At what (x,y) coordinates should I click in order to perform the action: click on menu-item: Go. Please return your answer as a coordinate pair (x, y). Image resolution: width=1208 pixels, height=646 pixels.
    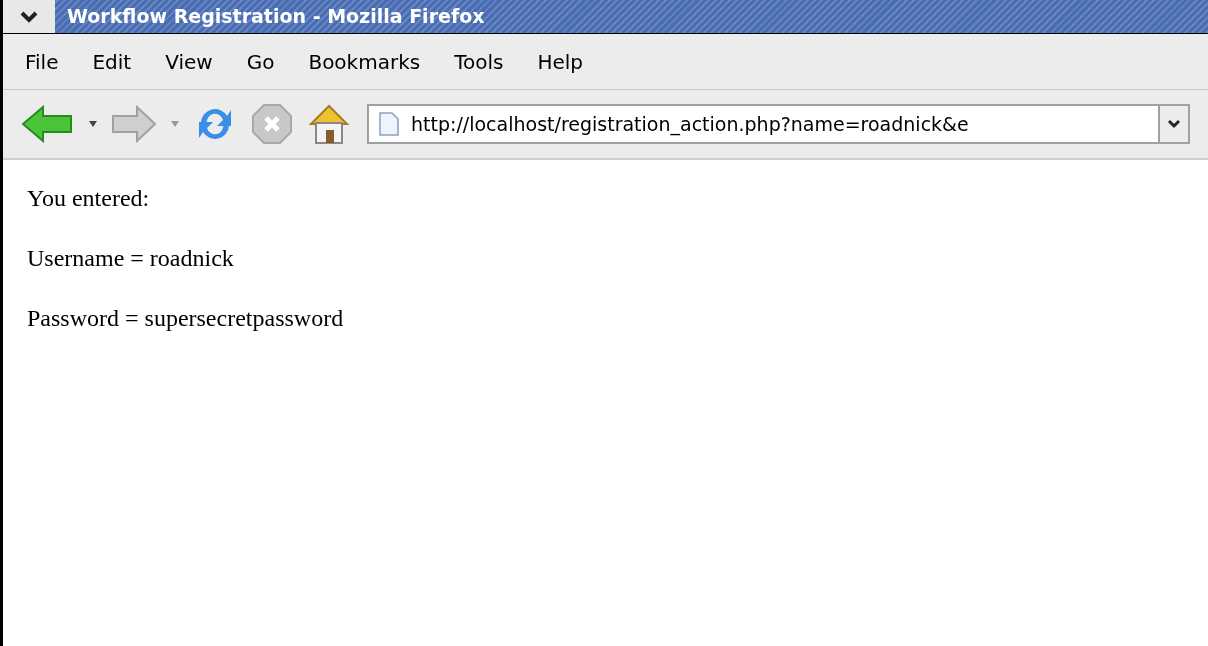
    Looking at the image, I should click on (260, 61).